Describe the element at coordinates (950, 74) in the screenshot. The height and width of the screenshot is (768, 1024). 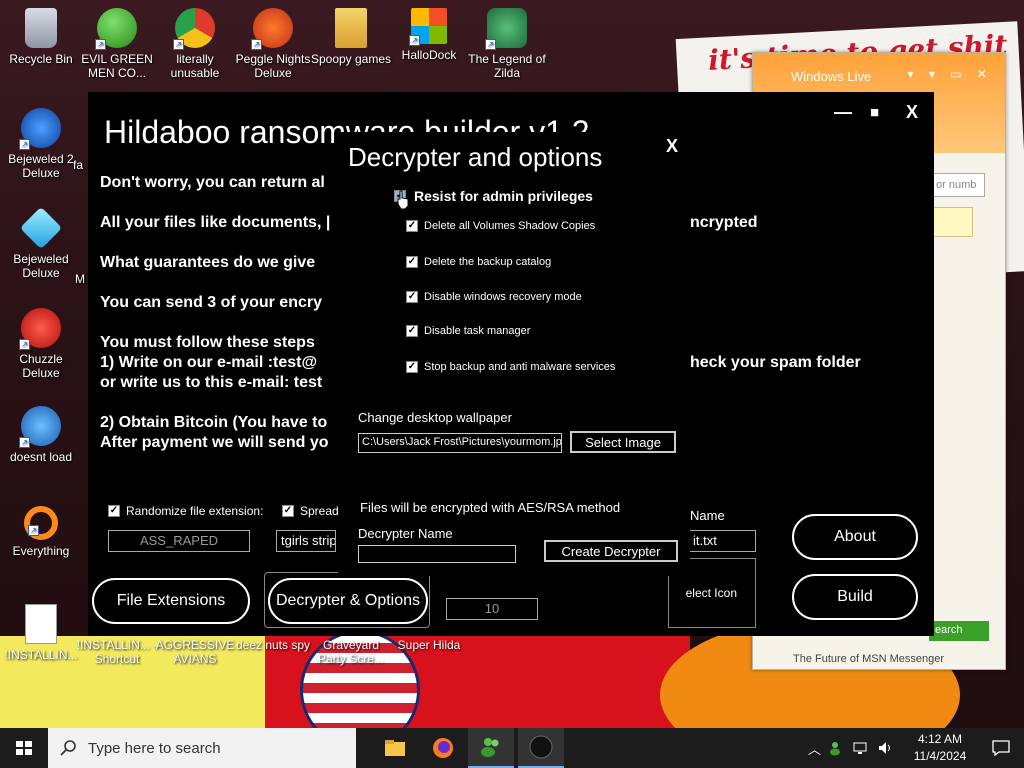
I see `msn-window-controls: ▾ ▾ ▭ ✕` at that location.